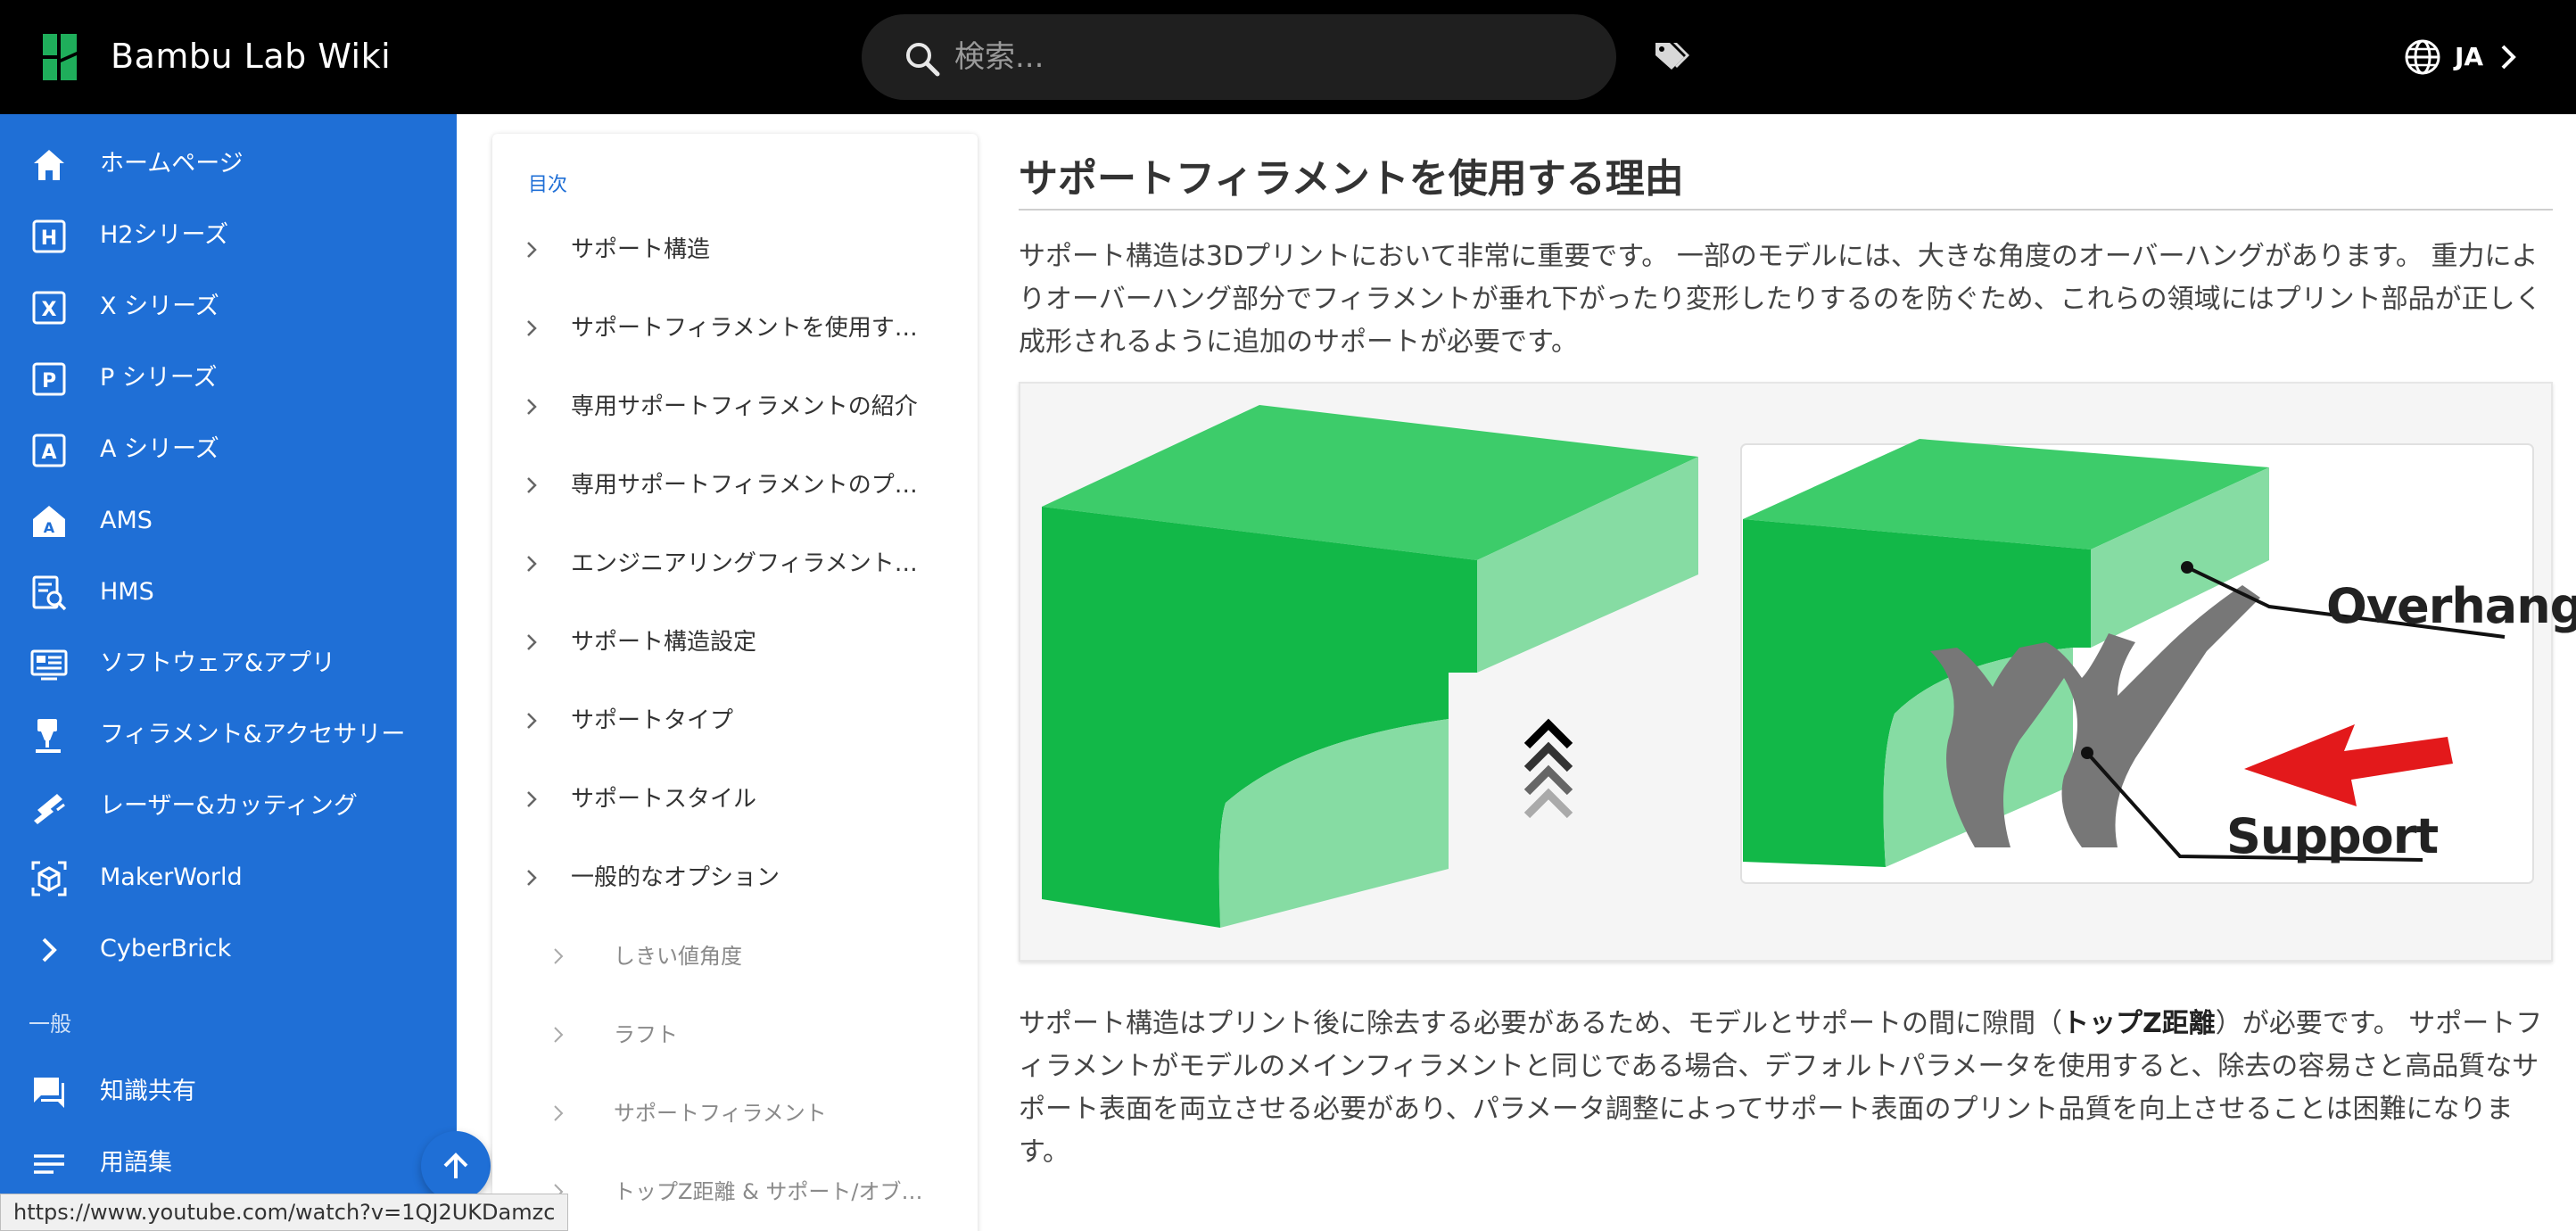 The height and width of the screenshot is (1231, 2576). I want to click on toc-item-label: サポートフィラメント, so click(720, 1113).